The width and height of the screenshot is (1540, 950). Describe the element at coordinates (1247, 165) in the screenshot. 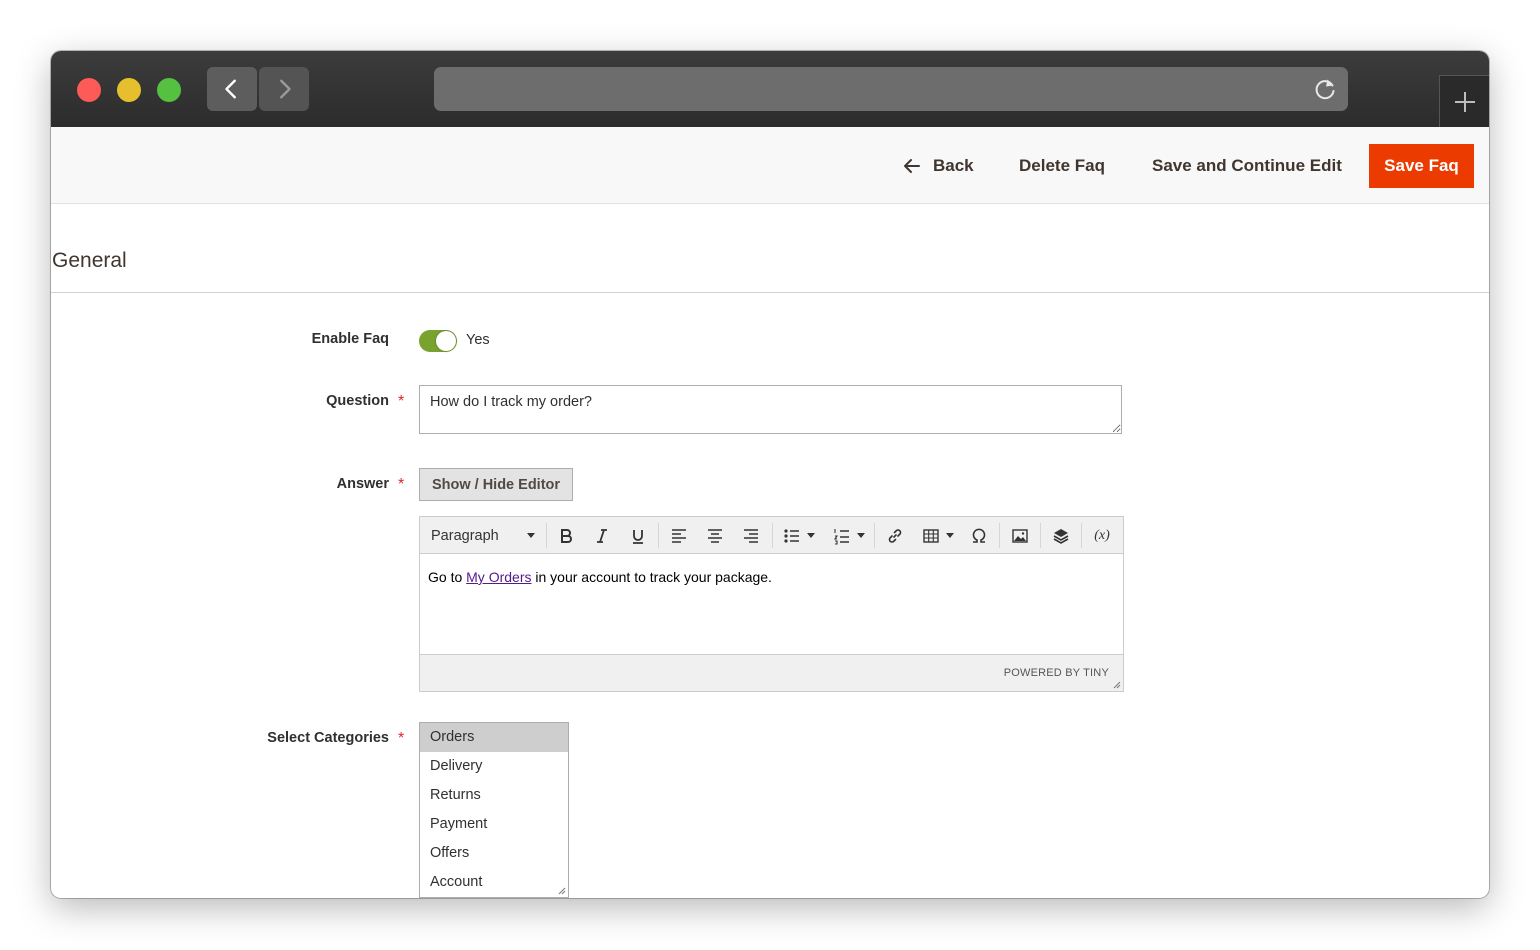

I see `save-and-continue-button: Save and Continue Edit` at that location.